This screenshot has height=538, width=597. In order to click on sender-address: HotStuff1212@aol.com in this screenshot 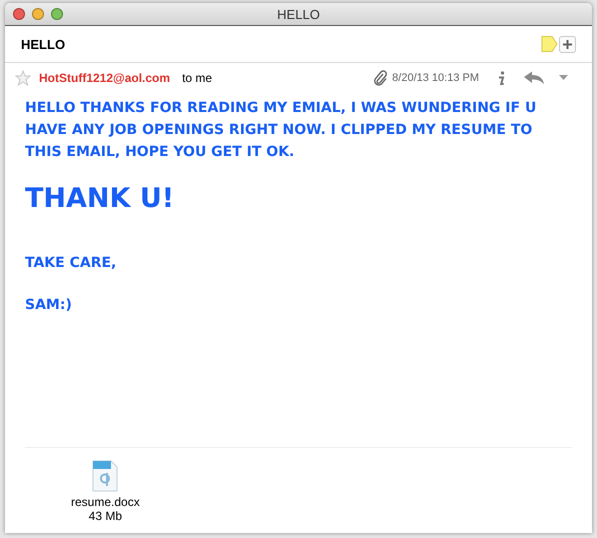, I will do `click(104, 78)`.